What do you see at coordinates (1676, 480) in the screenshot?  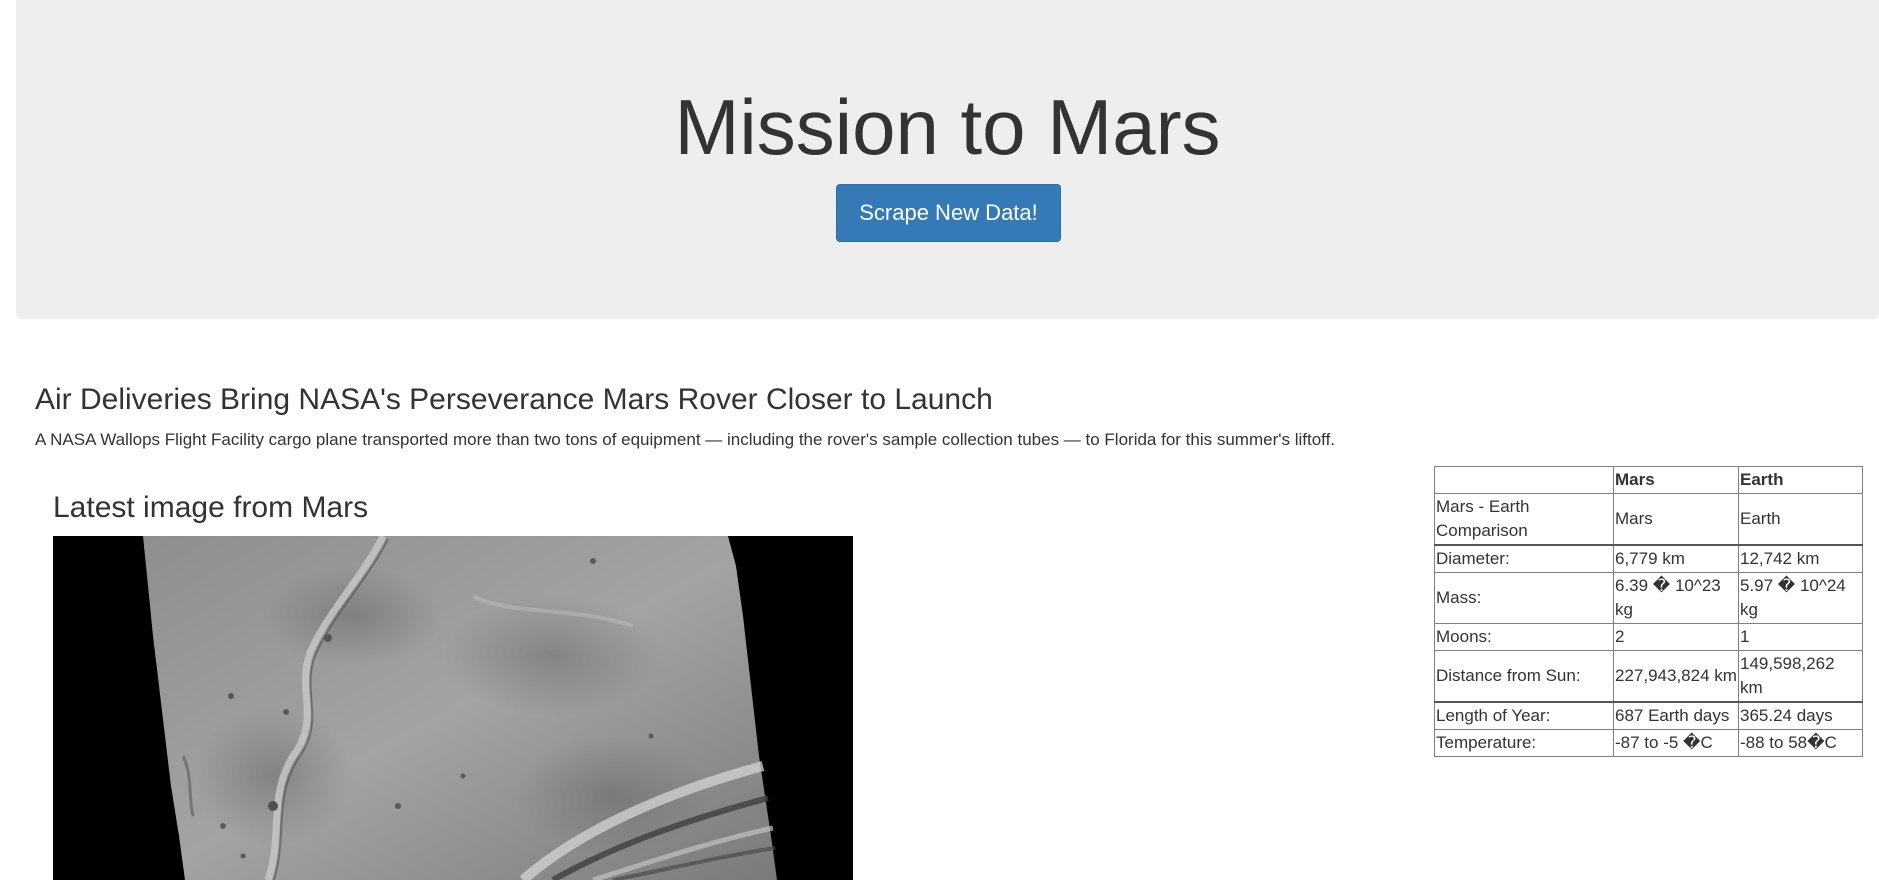 I see `table-header-cell: Mars` at bounding box center [1676, 480].